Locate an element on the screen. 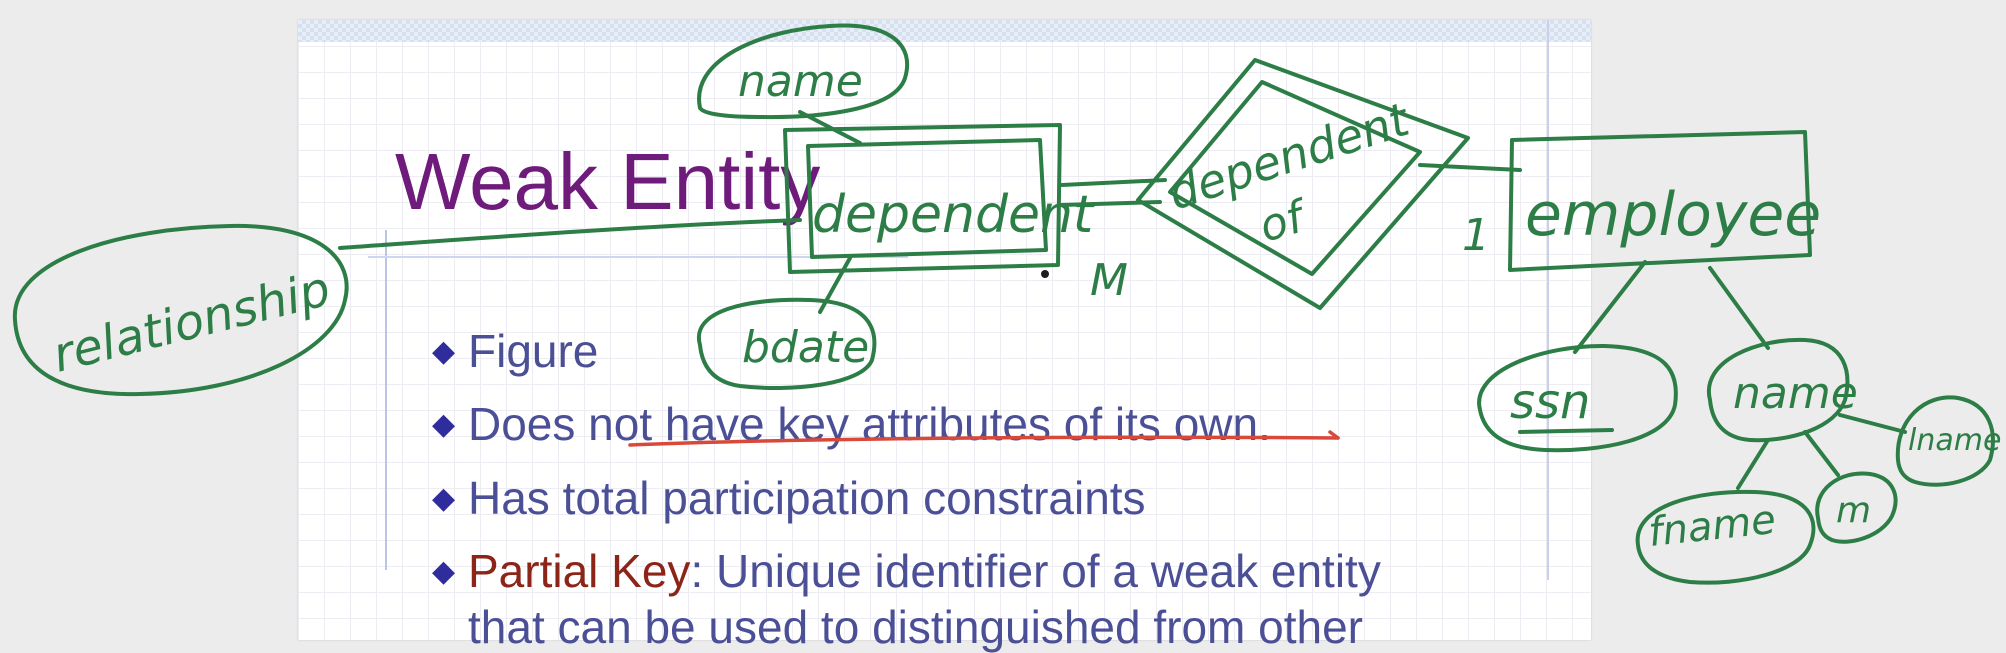  ssn-attribute-label: ssn is located at coordinates (1550, 402).